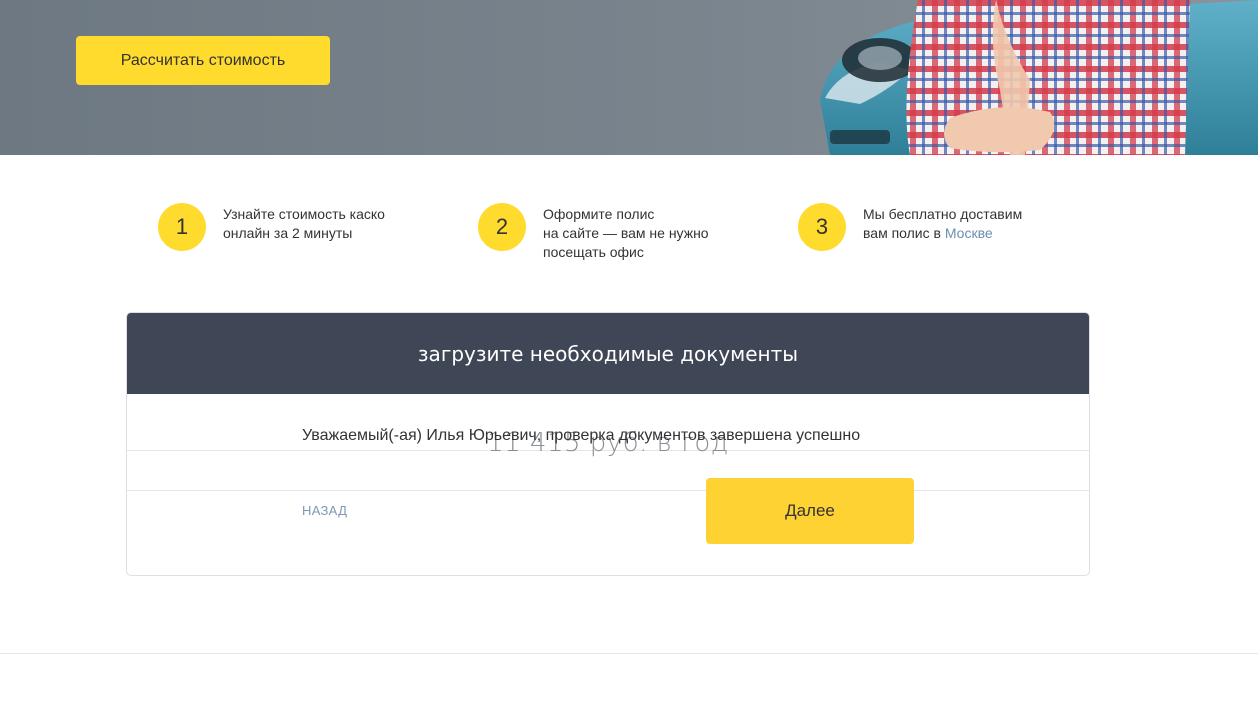 The image size is (1258, 704). I want to click on step-number: 3, so click(822, 227).